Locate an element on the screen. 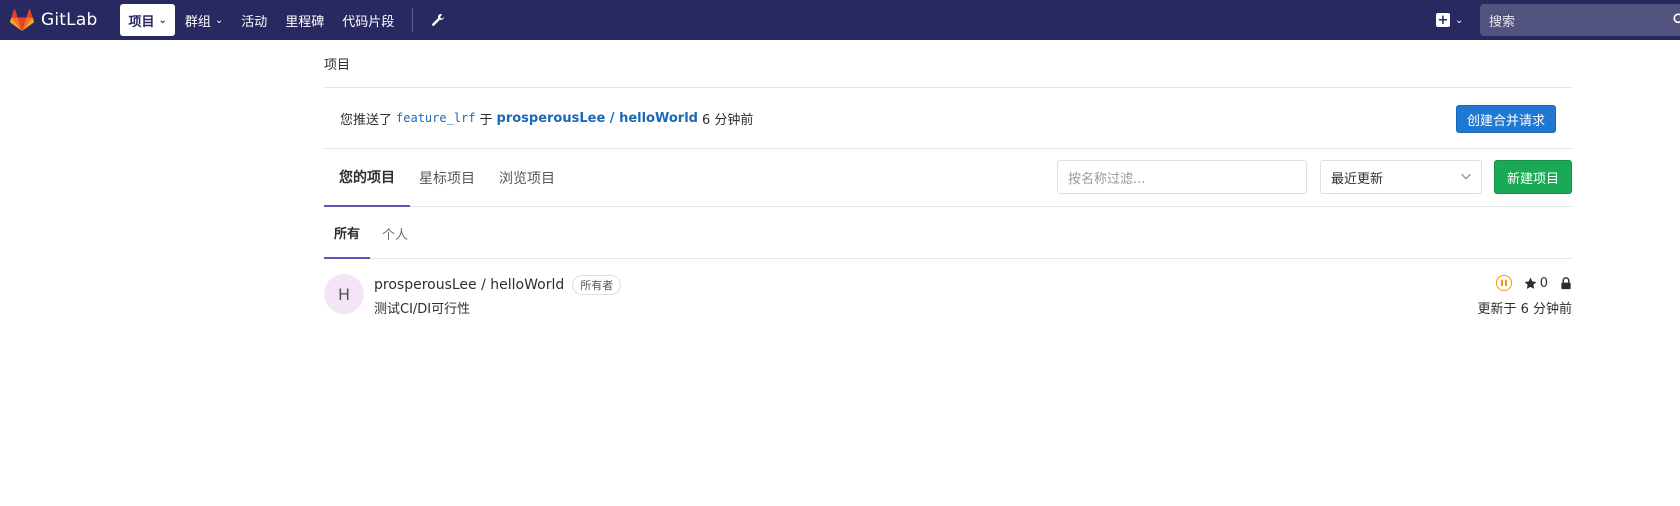 This screenshot has height=506, width=1680. project-tabs: 您的项目 星标项目 浏览项目 按名称过滤... 最近更新 新建项目 is located at coordinates (948, 178).